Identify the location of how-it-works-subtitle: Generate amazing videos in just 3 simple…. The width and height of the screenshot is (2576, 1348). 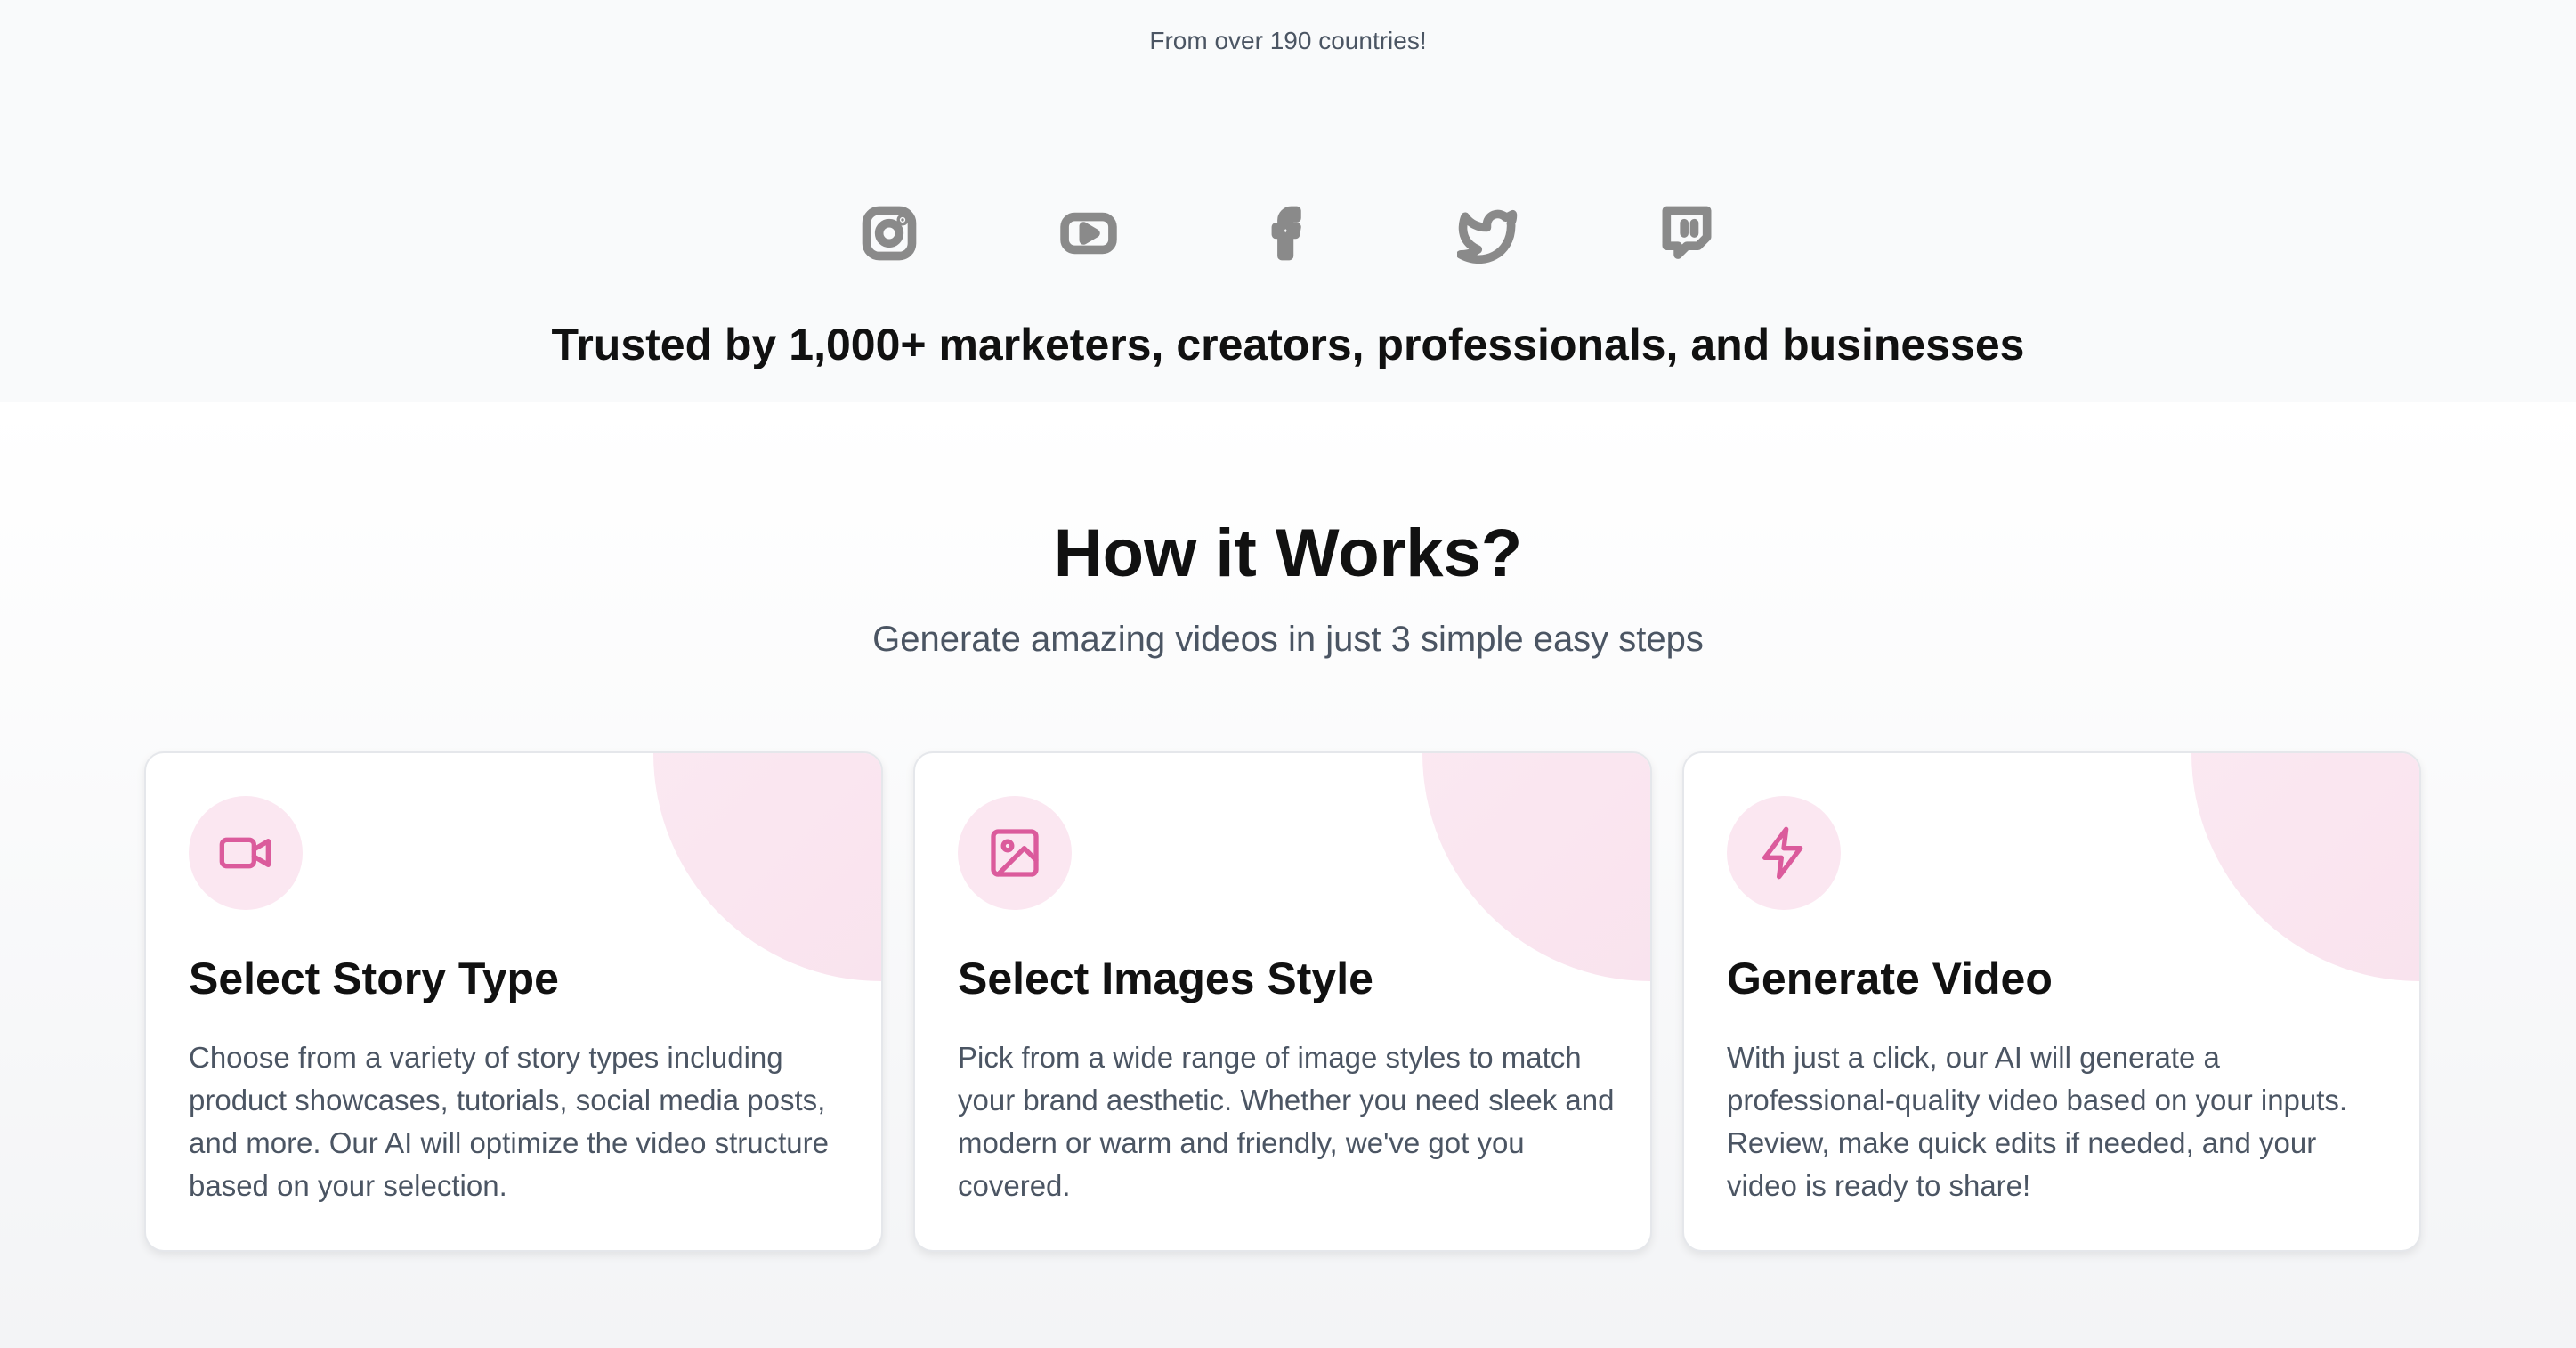
(1288, 639).